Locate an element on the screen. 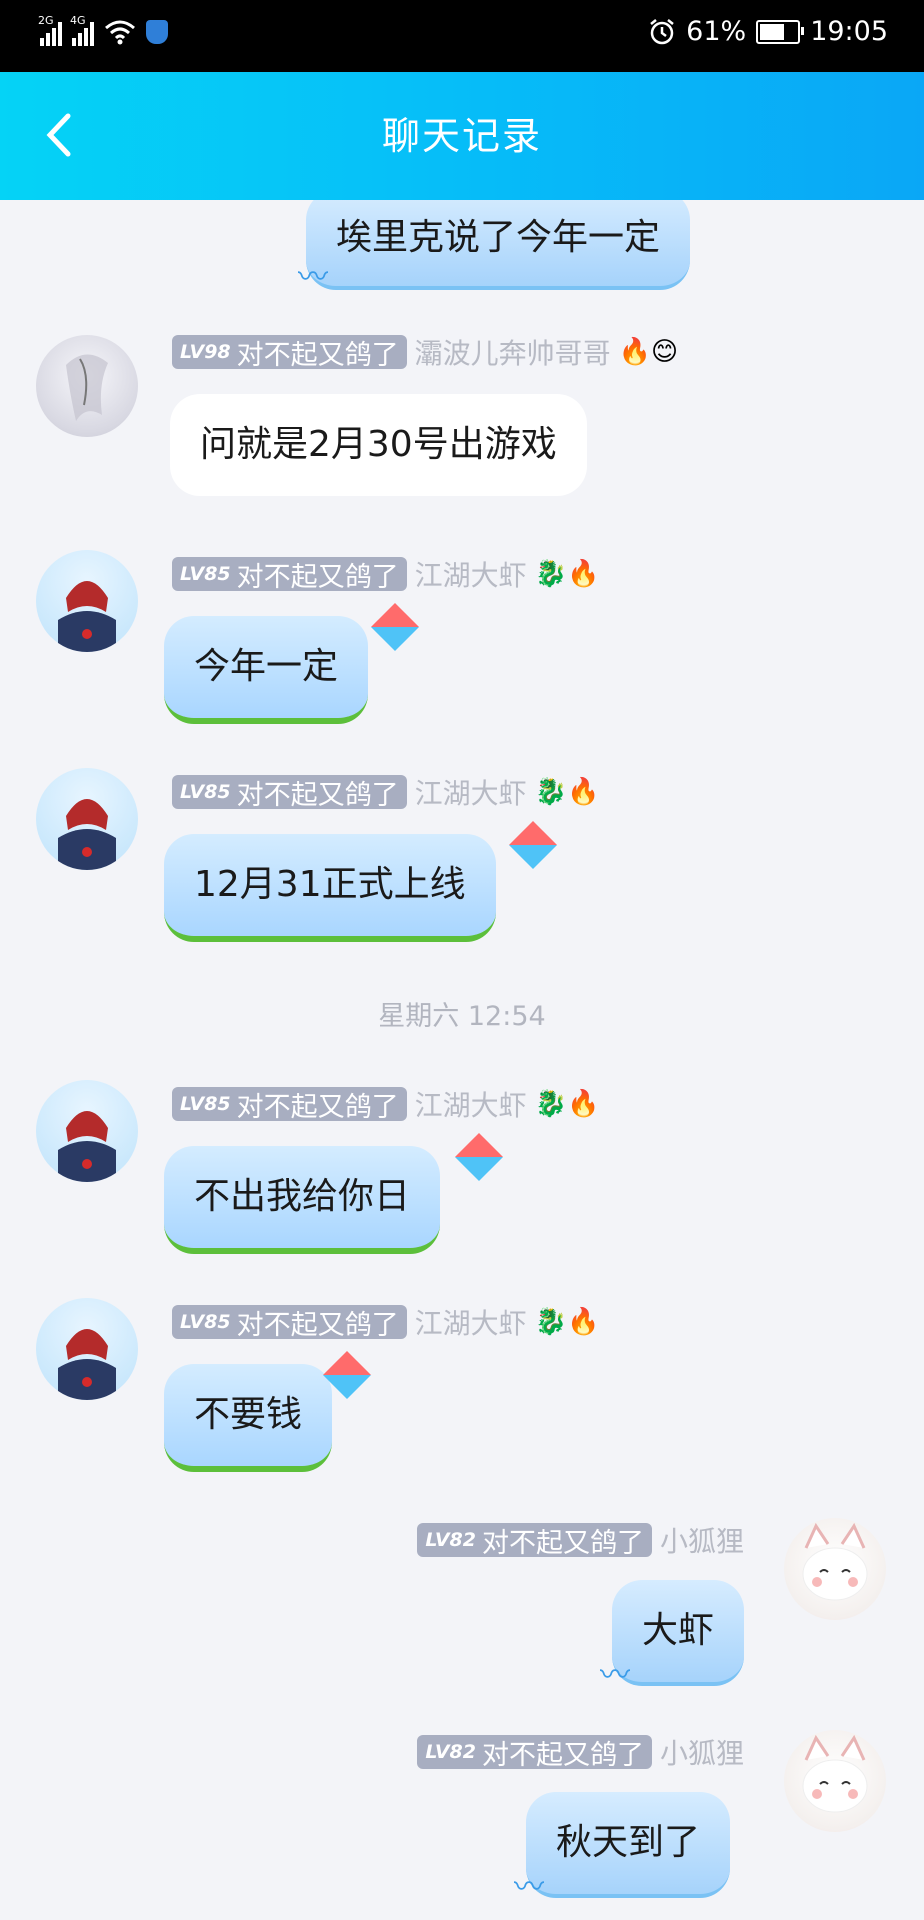  message-item: LV82 对不起又鸽了 小狐狸 秋天到了 〰 is located at coordinates (462, 1825).